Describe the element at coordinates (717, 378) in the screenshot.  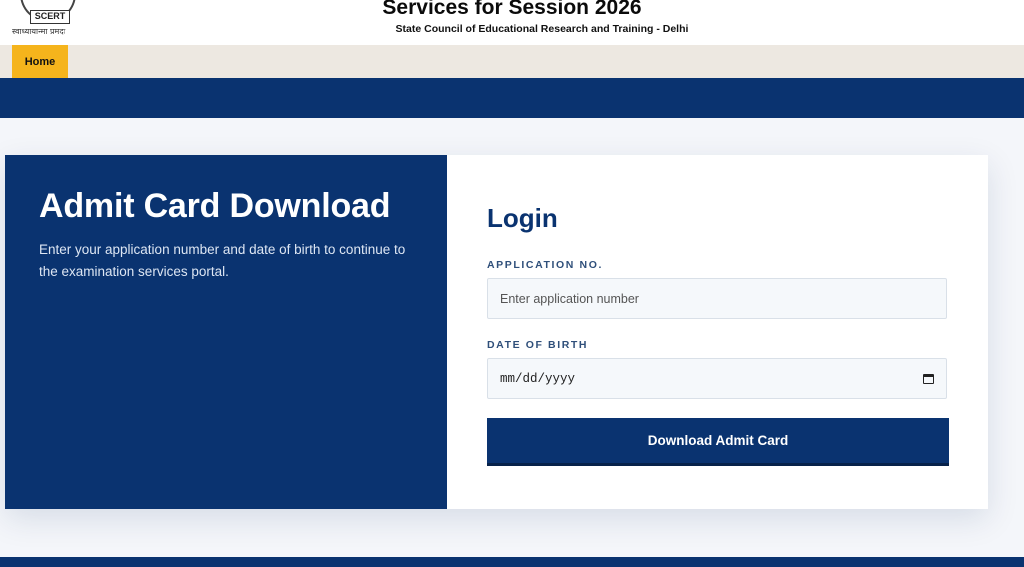
I see `dob-input: mm/dd/yyyy` at that location.